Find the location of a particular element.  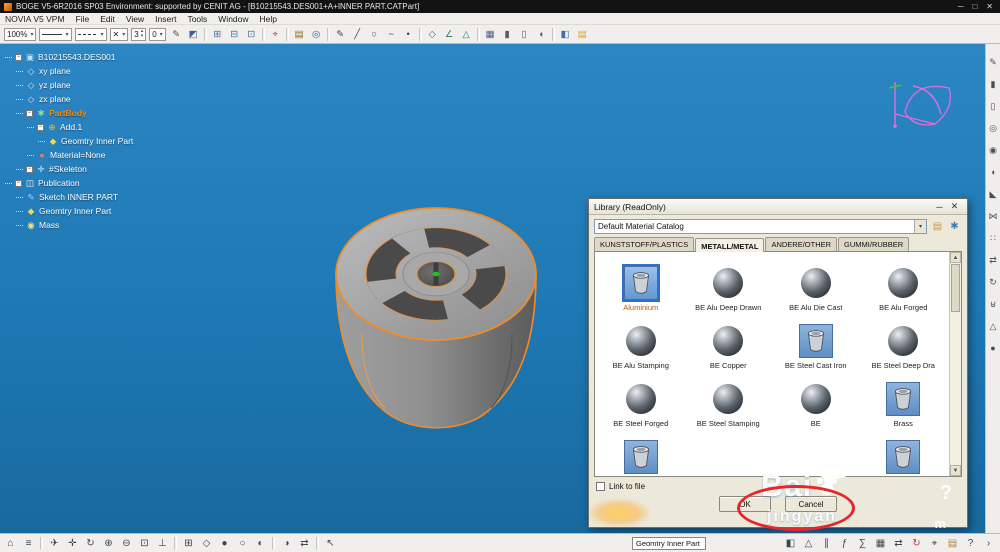

close-button: ✕ is located at coordinates (989, 6).